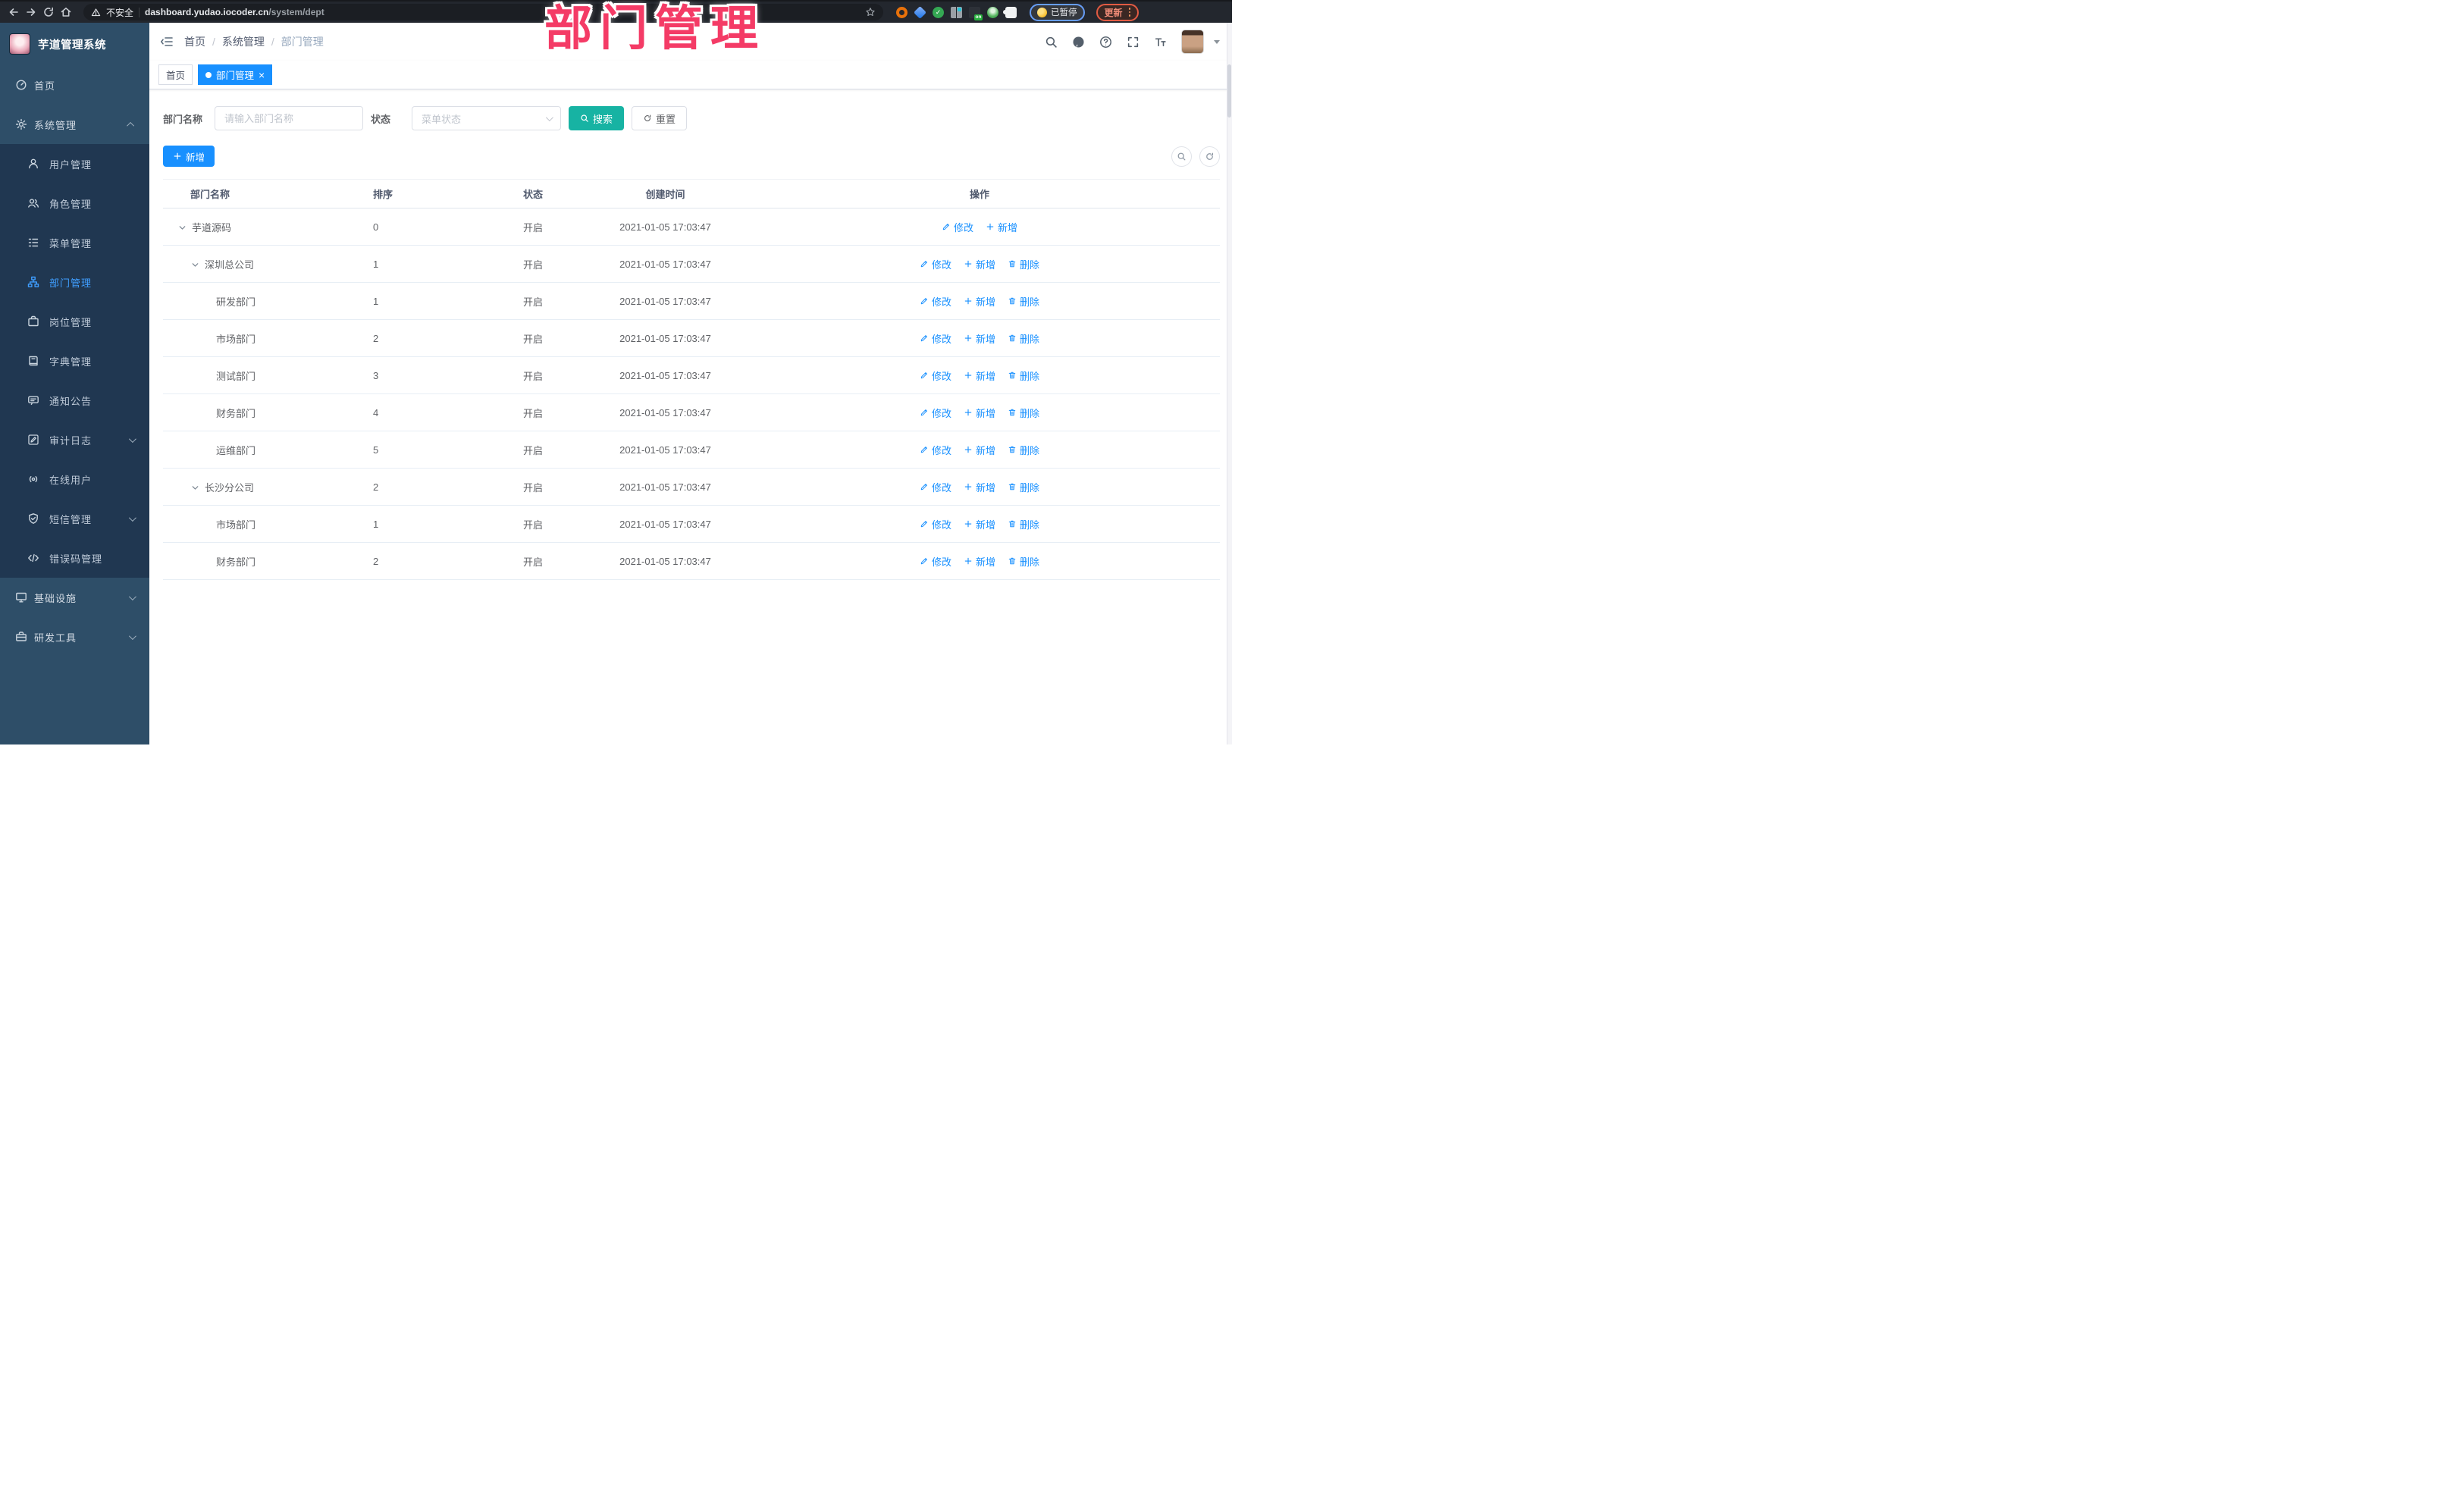 The height and width of the screenshot is (1489, 2464). Describe the element at coordinates (976, 13) in the screenshot. I see `extension-tampermonkey-icon: on` at that location.